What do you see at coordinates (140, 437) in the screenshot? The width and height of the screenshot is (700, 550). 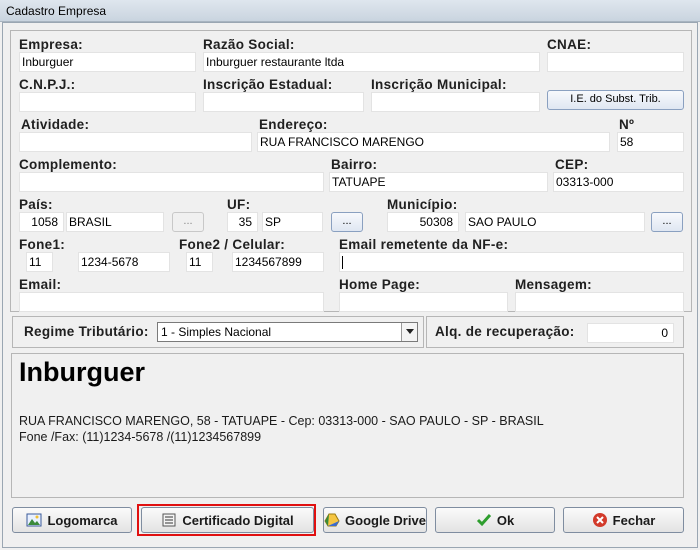 I see `preview-phone-line: Fone /Fax: (11)1234-5678 /(11)1234567899` at bounding box center [140, 437].